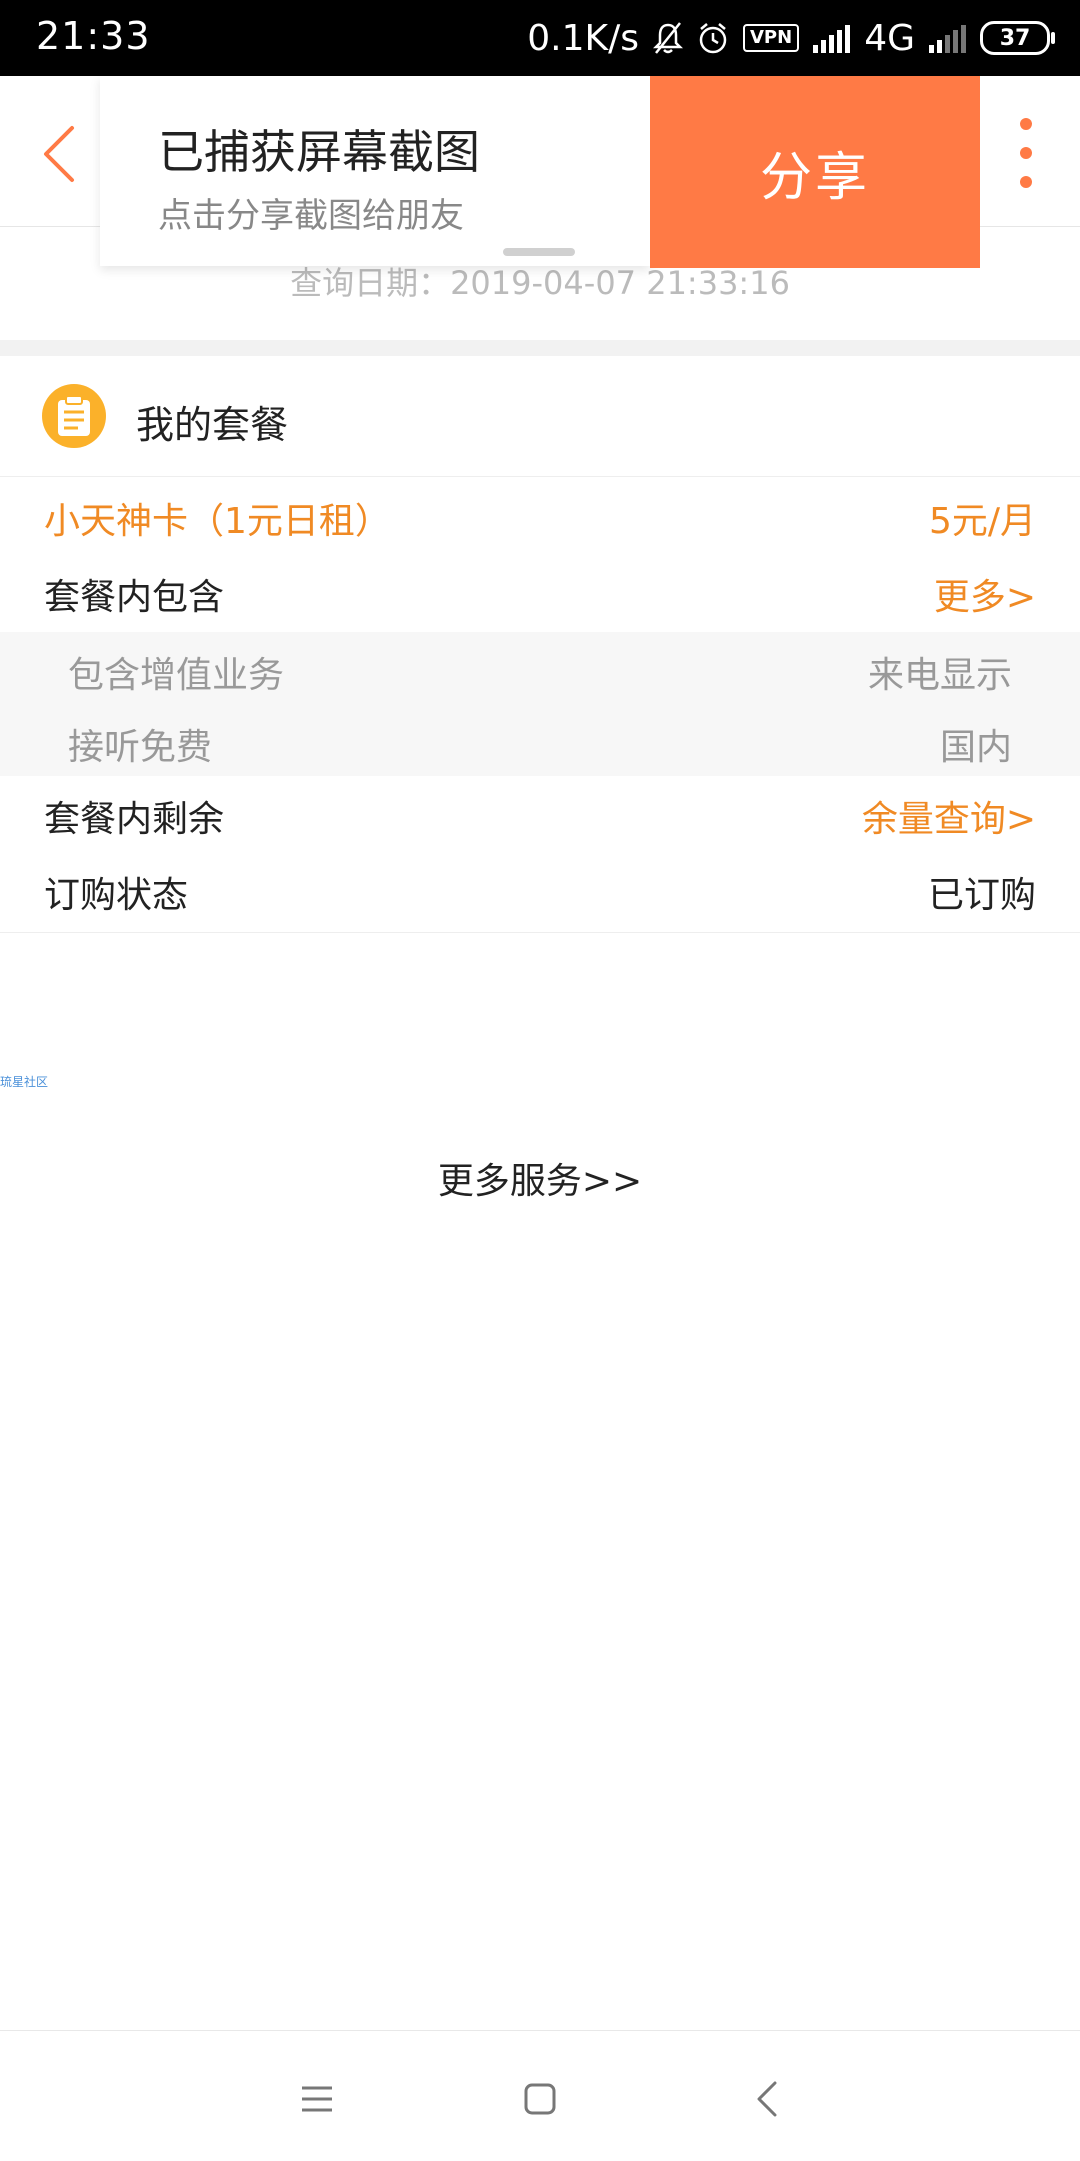 This screenshot has height=2161, width=1080. I want to click on status-icons: 0.1K/s VPN 4G 37, so click(791, 38).